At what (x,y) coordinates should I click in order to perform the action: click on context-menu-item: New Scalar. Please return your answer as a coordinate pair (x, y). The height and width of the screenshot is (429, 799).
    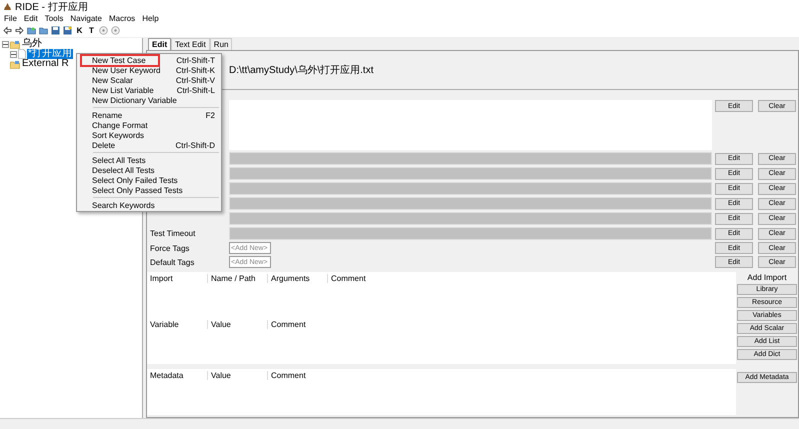
    Looking at the image, I should click on (112, 80).